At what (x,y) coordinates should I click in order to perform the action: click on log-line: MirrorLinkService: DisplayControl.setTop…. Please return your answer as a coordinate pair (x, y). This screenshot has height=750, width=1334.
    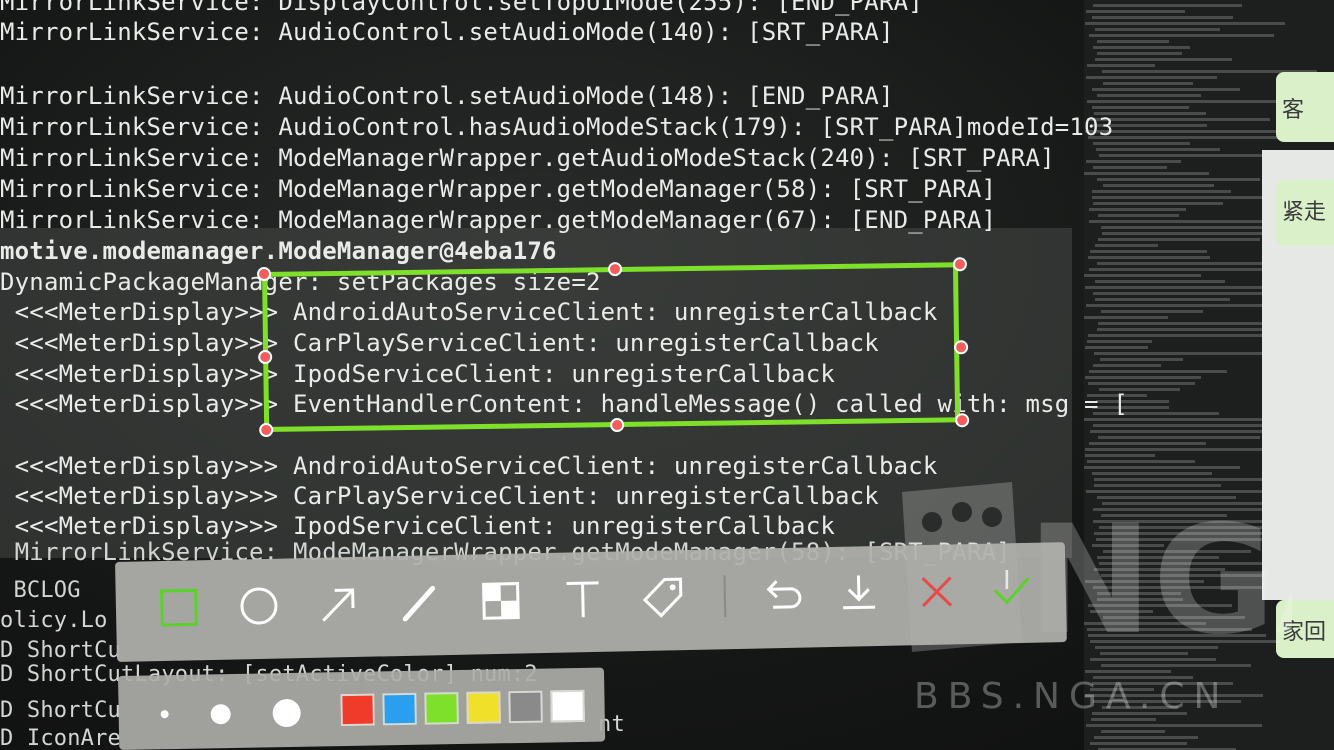
    Looking at the image, I should click on (461, 8).